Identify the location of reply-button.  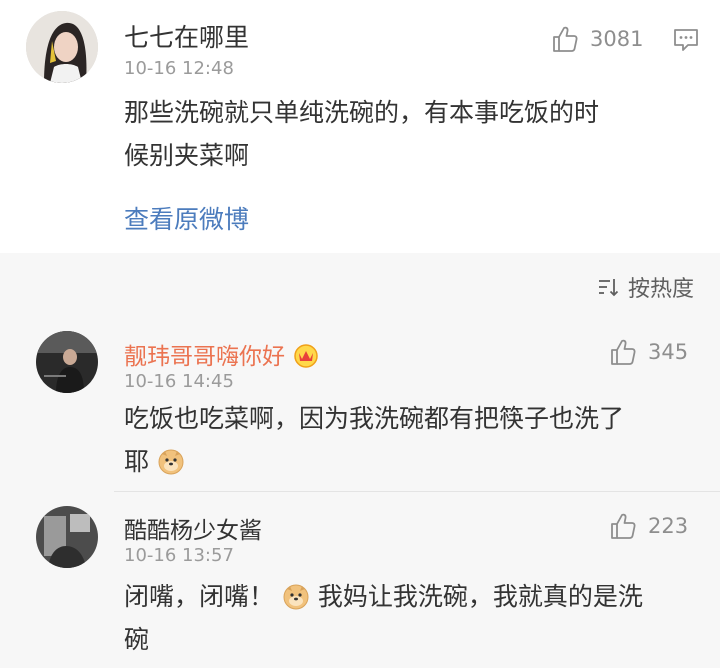
(686, 42).